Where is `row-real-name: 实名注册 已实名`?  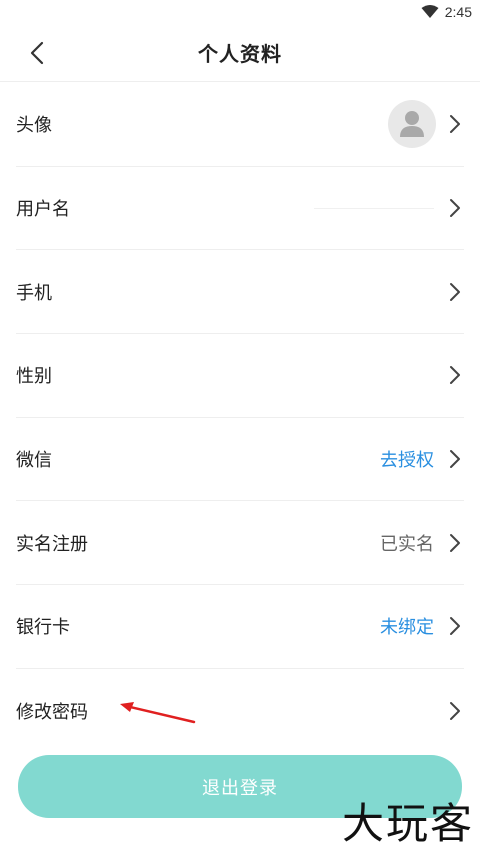
row-real-name: 实名注册 已实名 is located at coordinates (240, 543).